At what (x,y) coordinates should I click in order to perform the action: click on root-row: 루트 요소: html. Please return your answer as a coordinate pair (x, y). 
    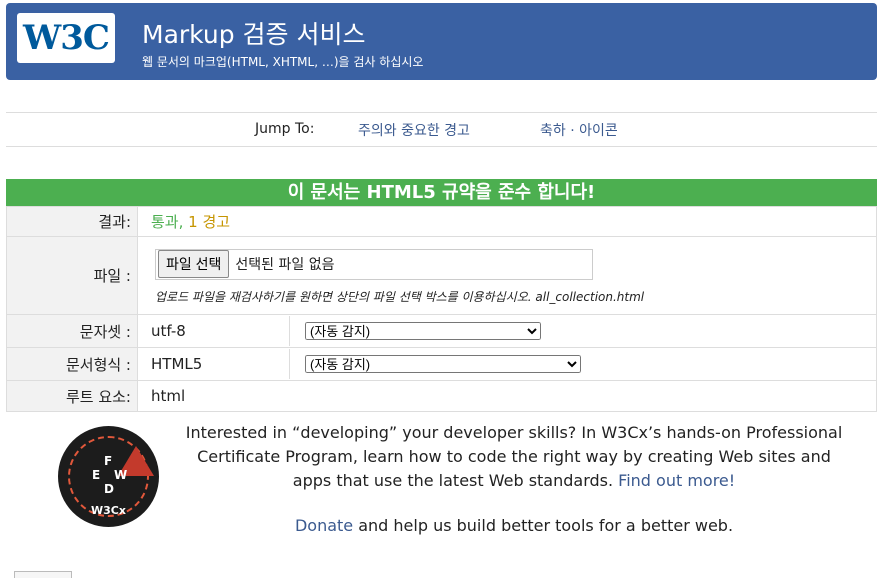
    Looking at the image, I should click on (441, 396).